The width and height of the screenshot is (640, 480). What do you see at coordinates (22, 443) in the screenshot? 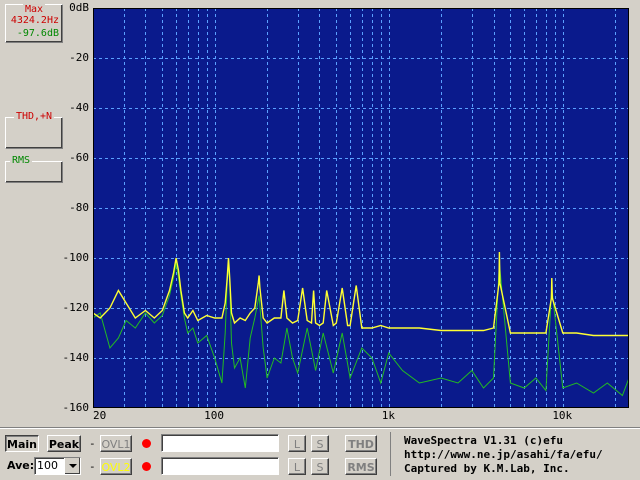
I see `main-button: Main` at bounding box center [22, 443].